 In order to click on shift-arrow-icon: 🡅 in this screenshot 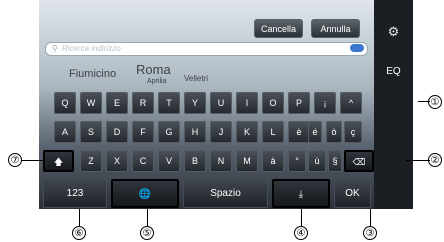, I will do `click(58, 162)`.